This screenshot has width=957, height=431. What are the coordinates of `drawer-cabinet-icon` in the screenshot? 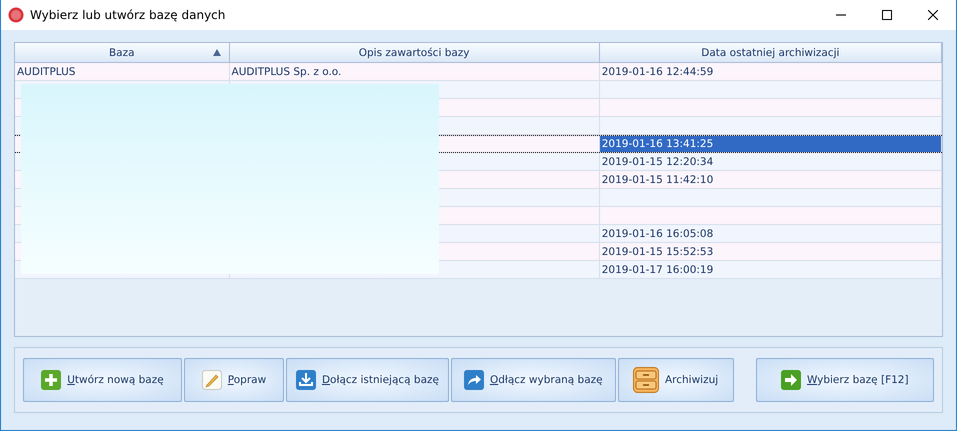 It's located at (645, 380).